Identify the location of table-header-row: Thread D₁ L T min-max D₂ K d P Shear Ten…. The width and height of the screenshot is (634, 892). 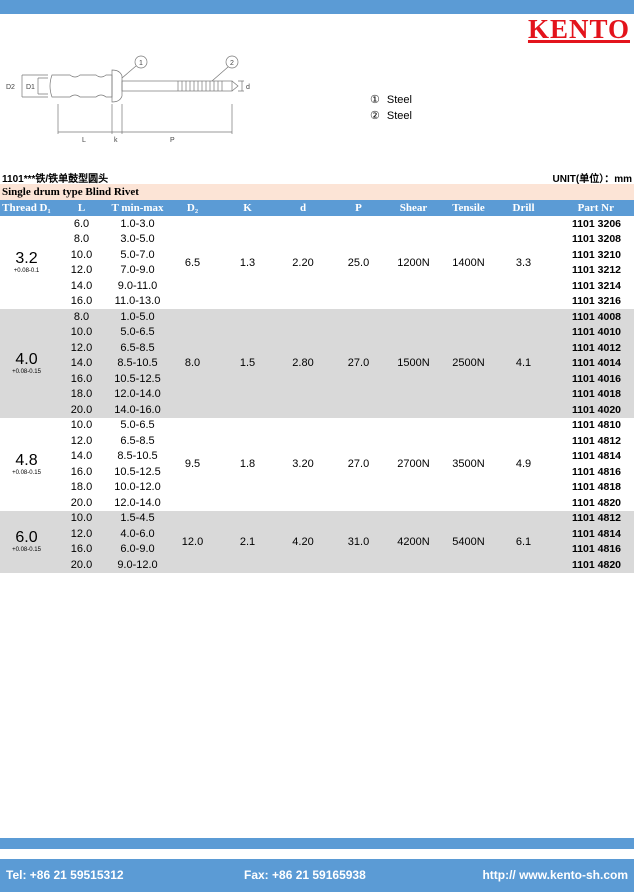
(317, 208).